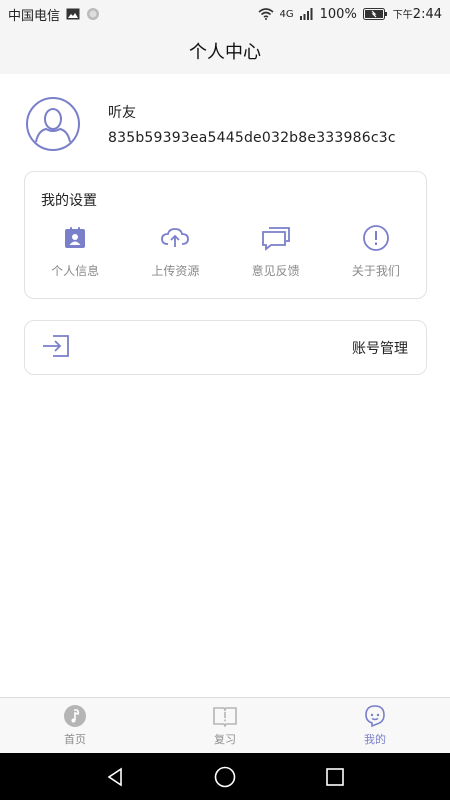 The image size is (450, 800). I want to click on info-circle-icon, so click(376, 238).